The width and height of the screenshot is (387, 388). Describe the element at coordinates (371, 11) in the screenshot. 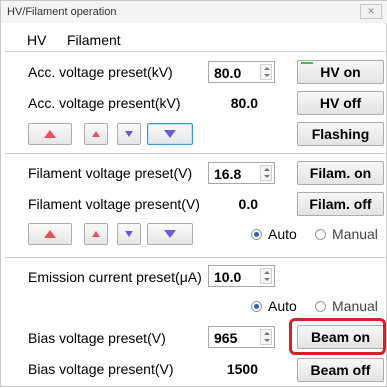

I see `close-icon: ✕` at that location.